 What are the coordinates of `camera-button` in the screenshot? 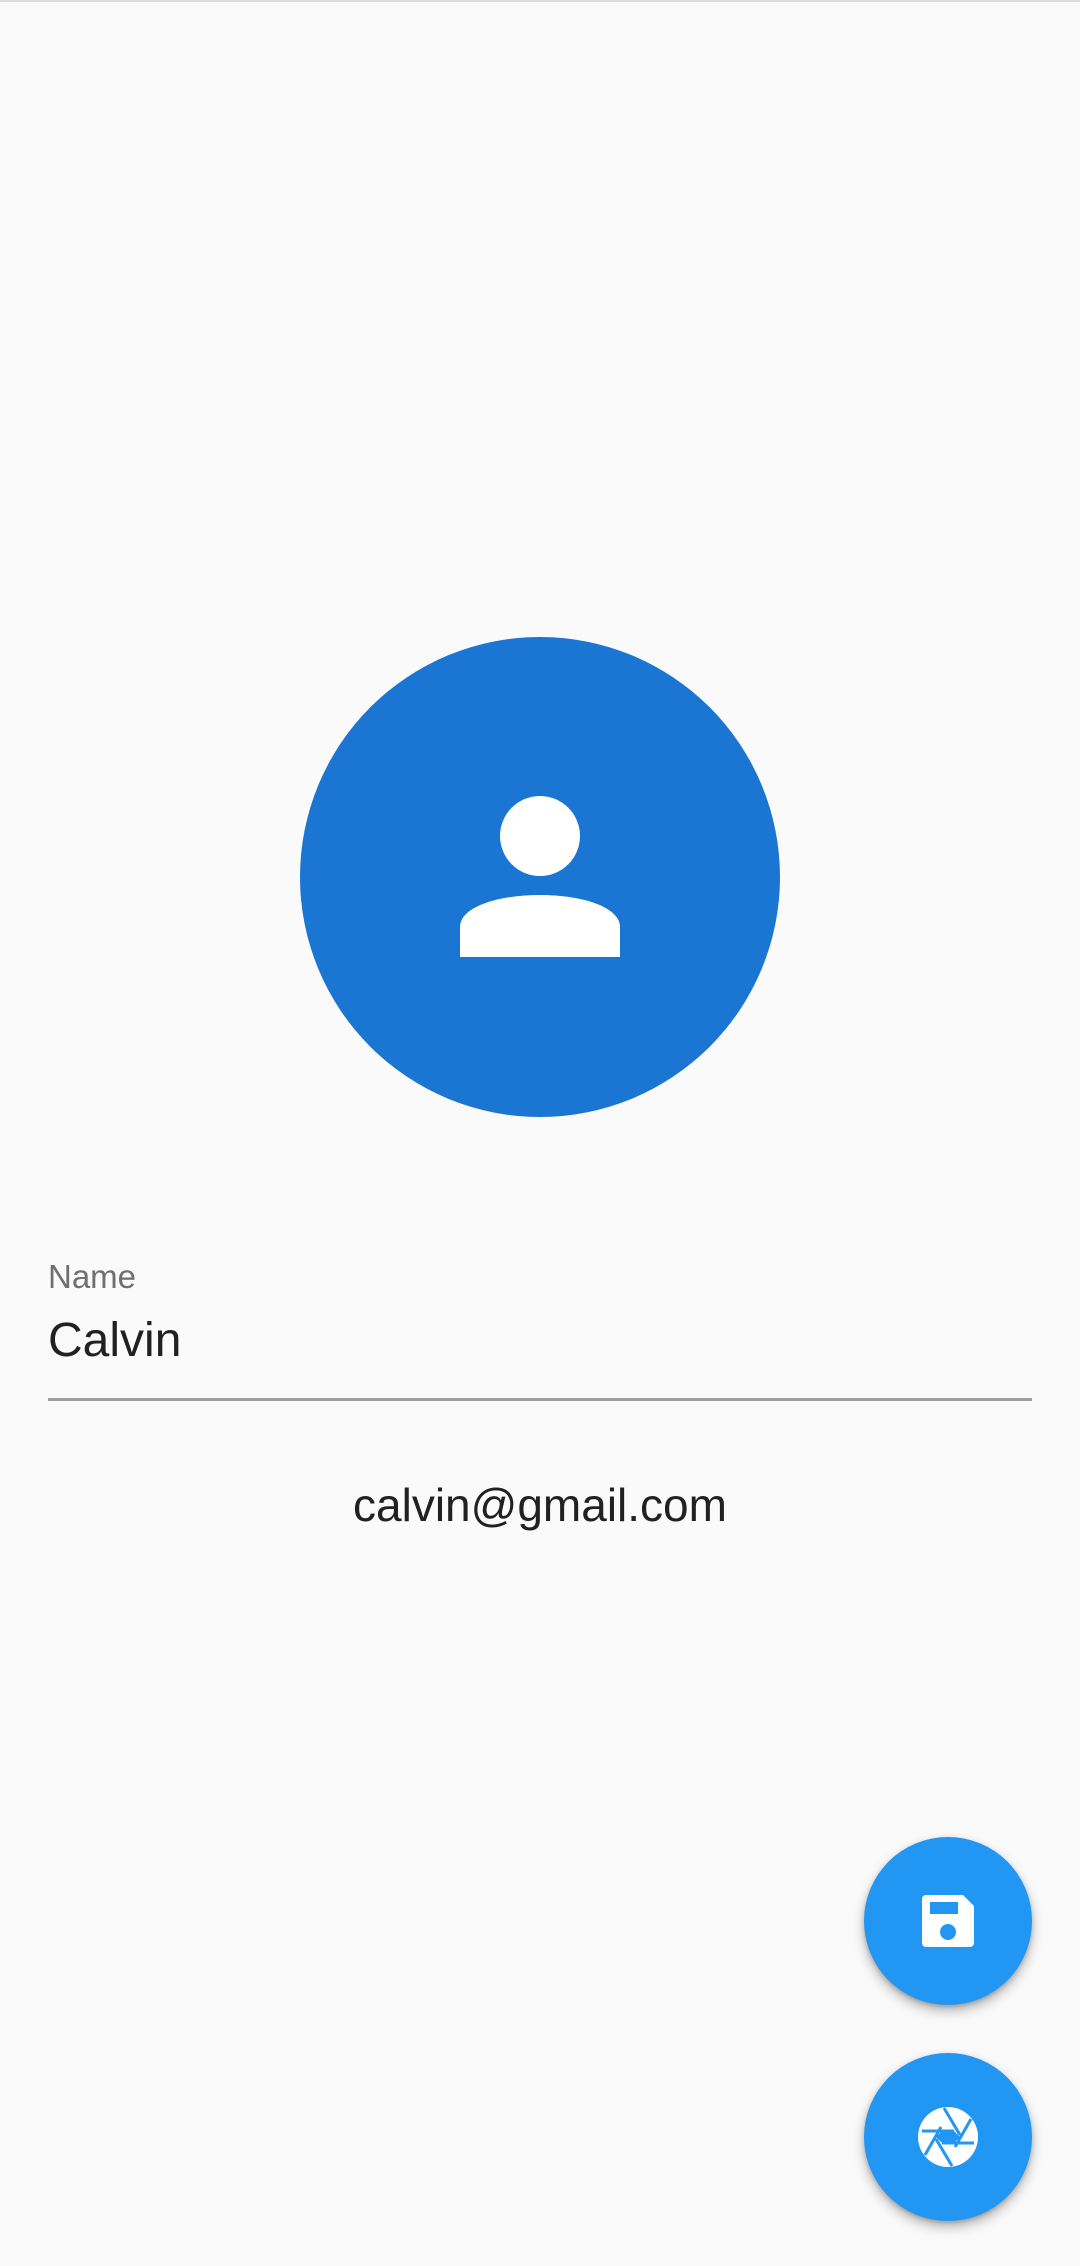 It's located at (948, 2137).